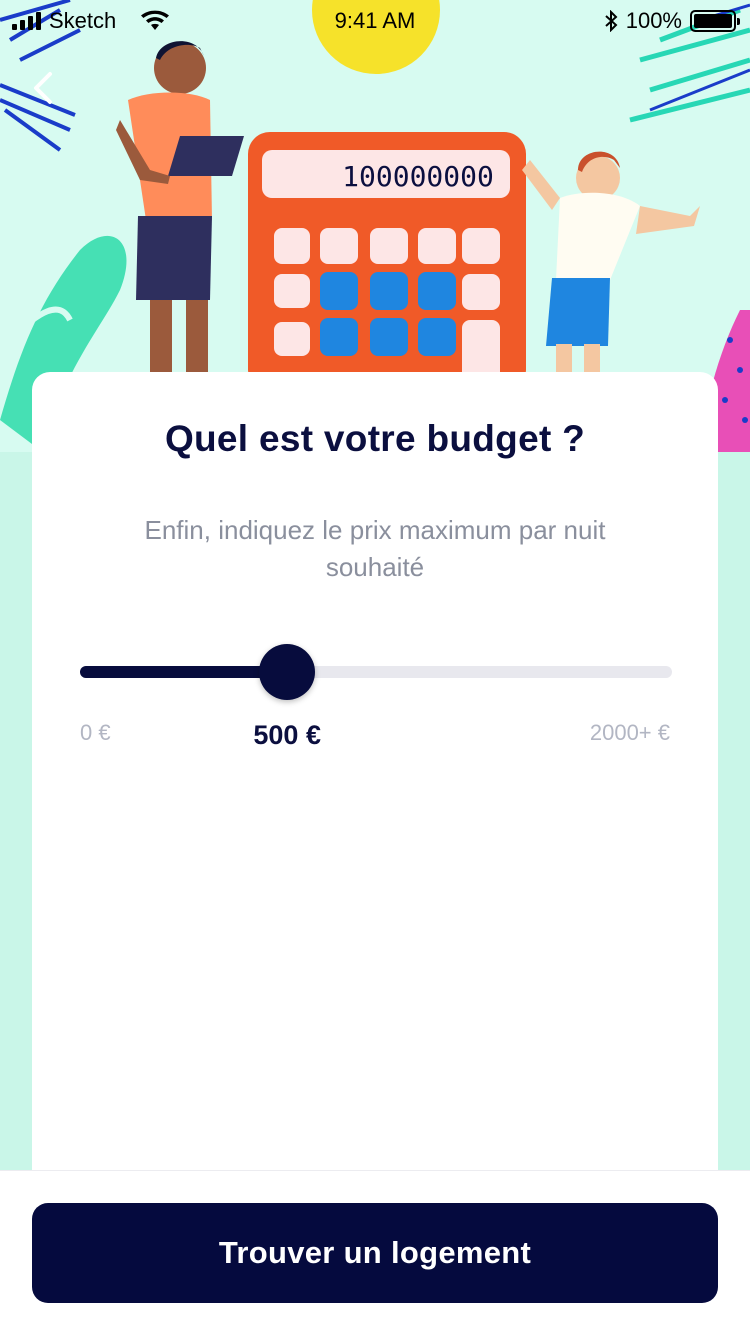 This screenshot has height=1334, width=750. Describe the element at coordinates (43, 88) in the screenshot. I see `back-chevron-icon` at that location.